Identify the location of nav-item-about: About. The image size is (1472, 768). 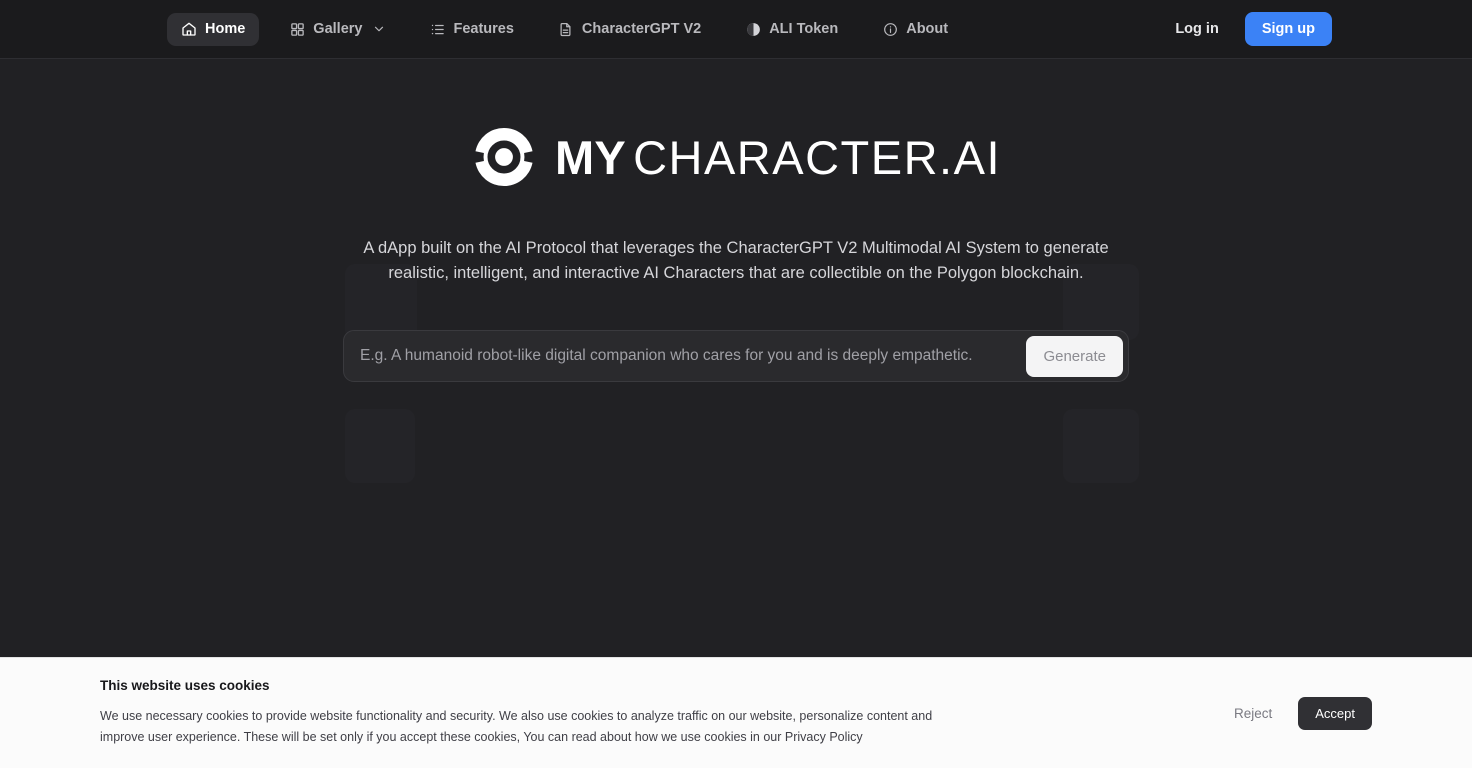
(915, 29).